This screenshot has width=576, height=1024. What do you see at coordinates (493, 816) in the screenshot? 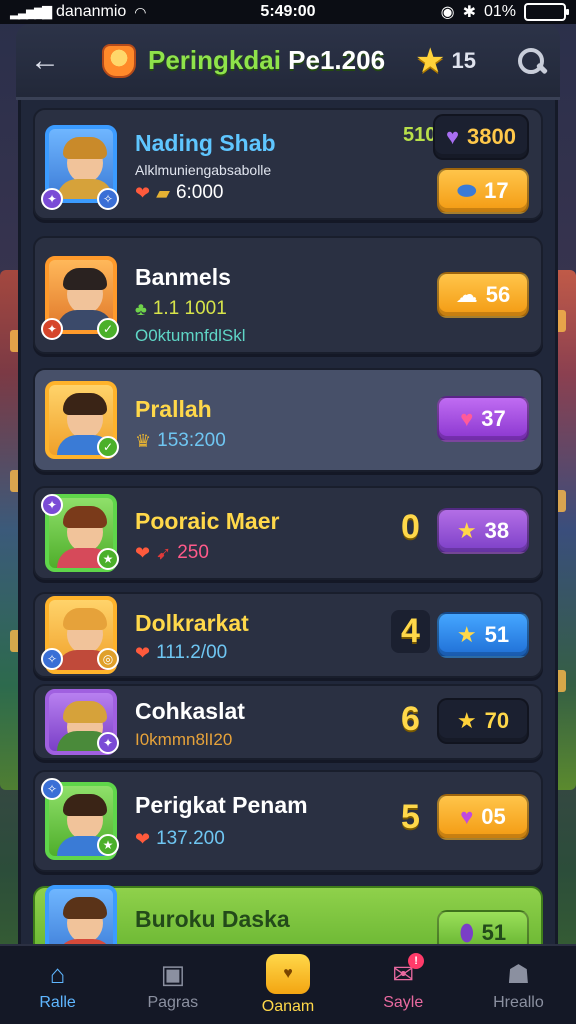
I see `reward-value: 05` at bounding box center [493, 816].